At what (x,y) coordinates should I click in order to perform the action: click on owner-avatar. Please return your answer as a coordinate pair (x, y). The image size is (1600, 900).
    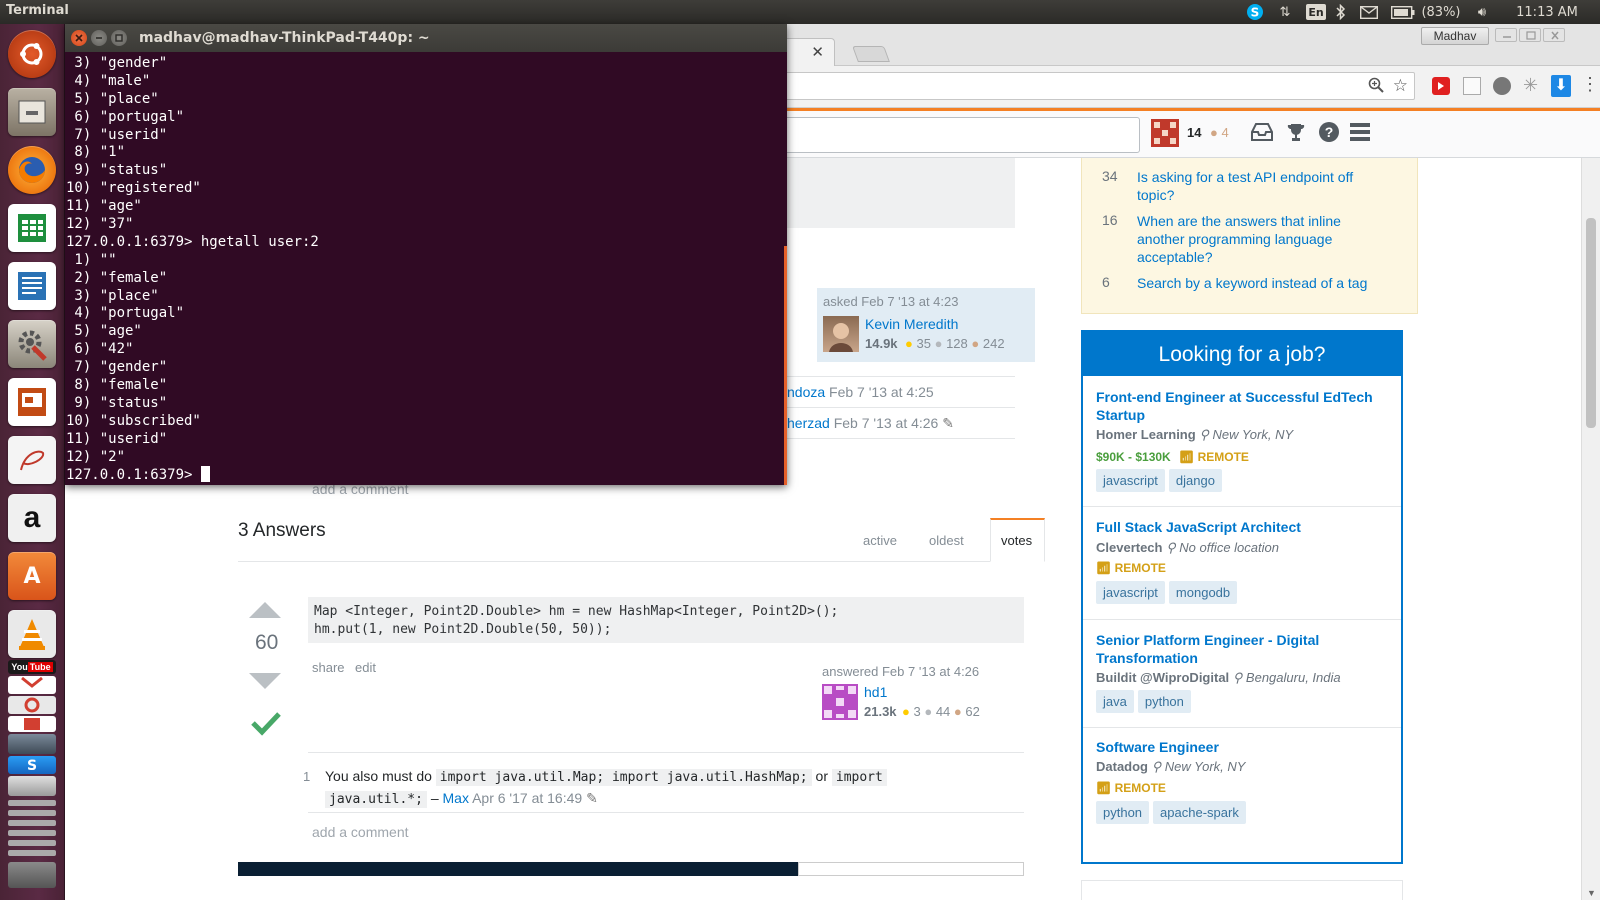
    Looking at the image, I should click on (841, 334).